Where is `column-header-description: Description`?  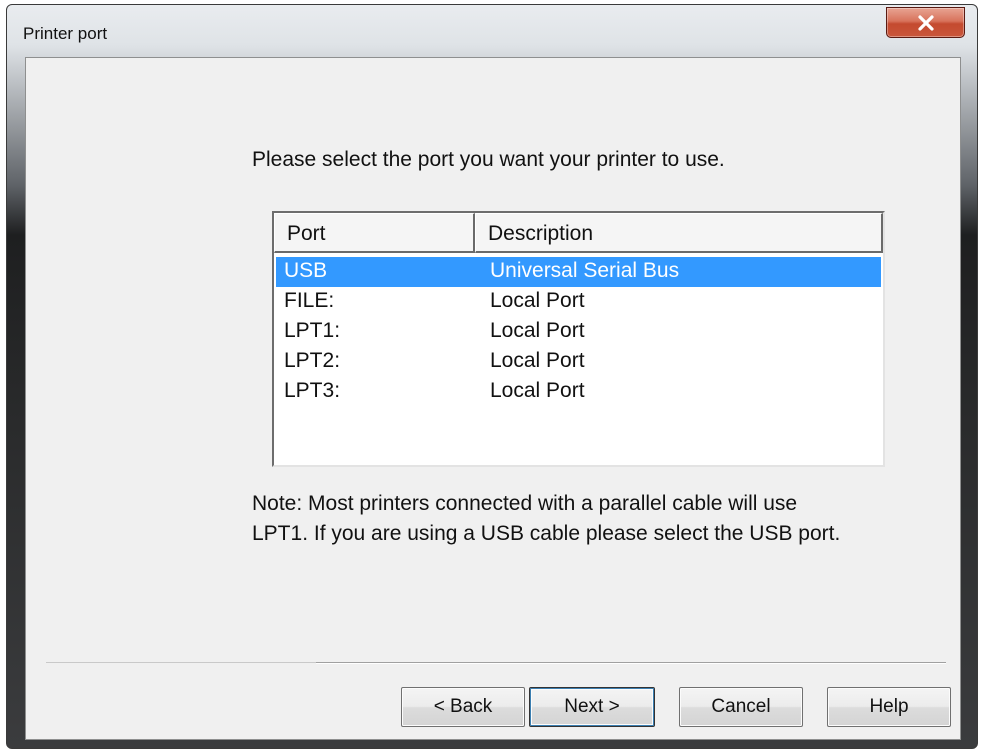
column-header-description: Description is located at coordinates (679, 233).